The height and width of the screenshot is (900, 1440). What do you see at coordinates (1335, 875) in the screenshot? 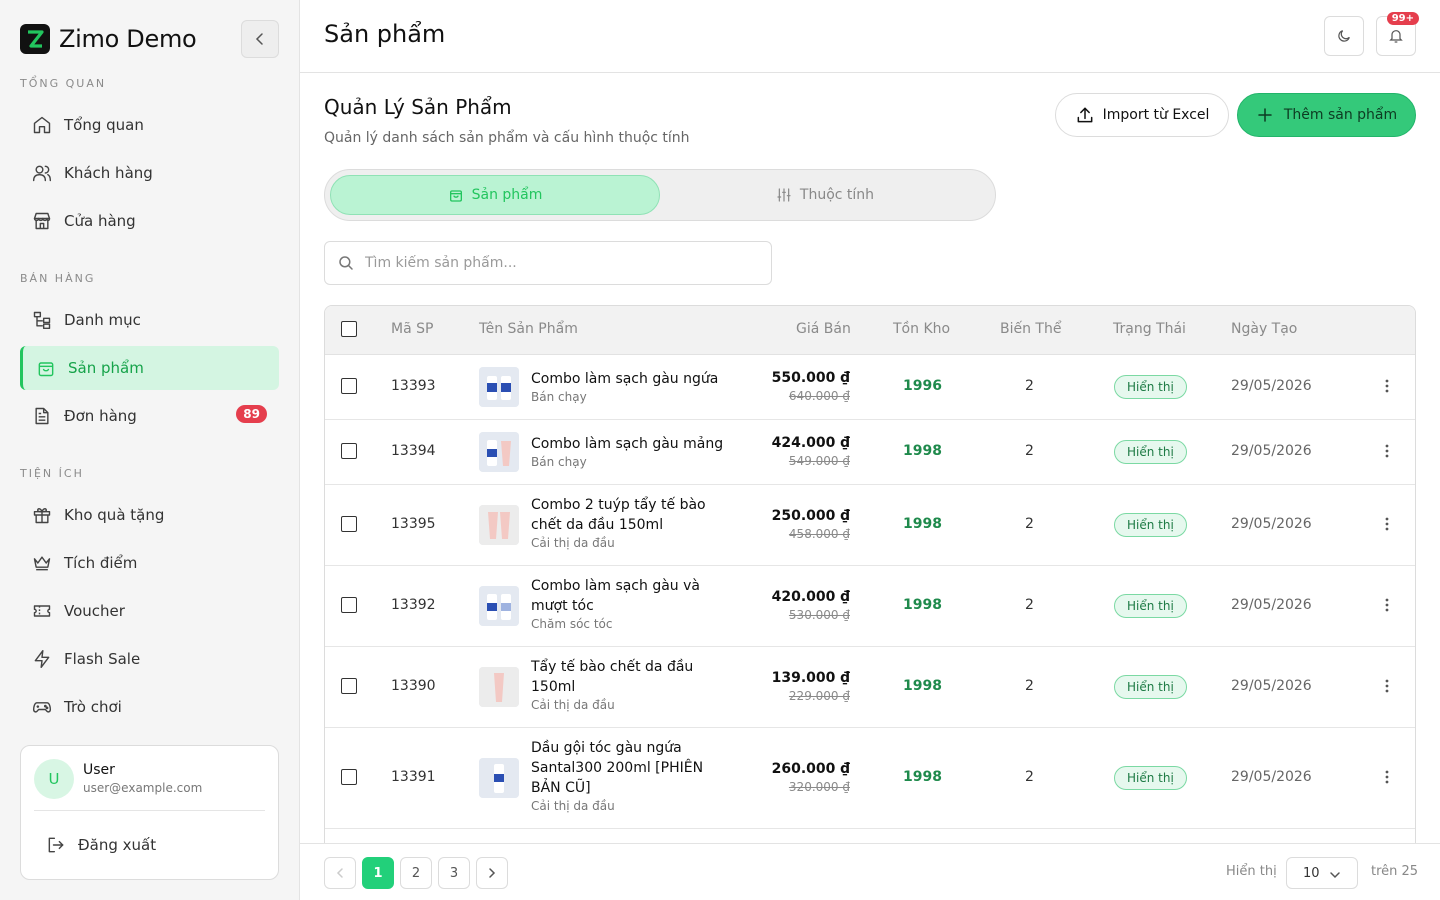
I see `chevron-down-icon` at bounding box center [1335, 875].